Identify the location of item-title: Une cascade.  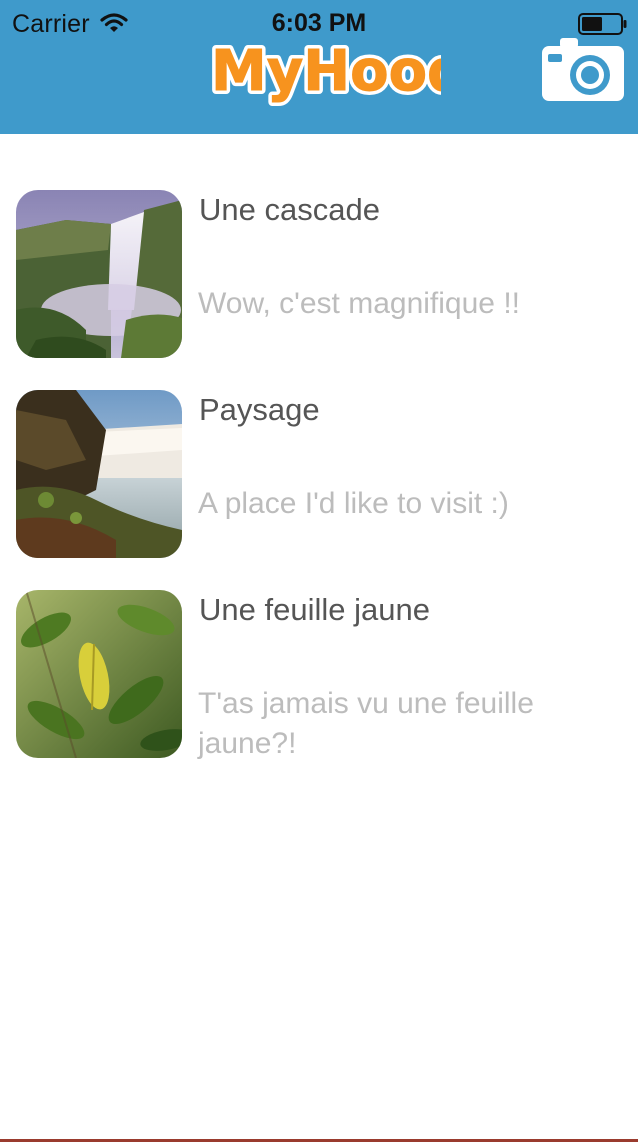
(289, 209).